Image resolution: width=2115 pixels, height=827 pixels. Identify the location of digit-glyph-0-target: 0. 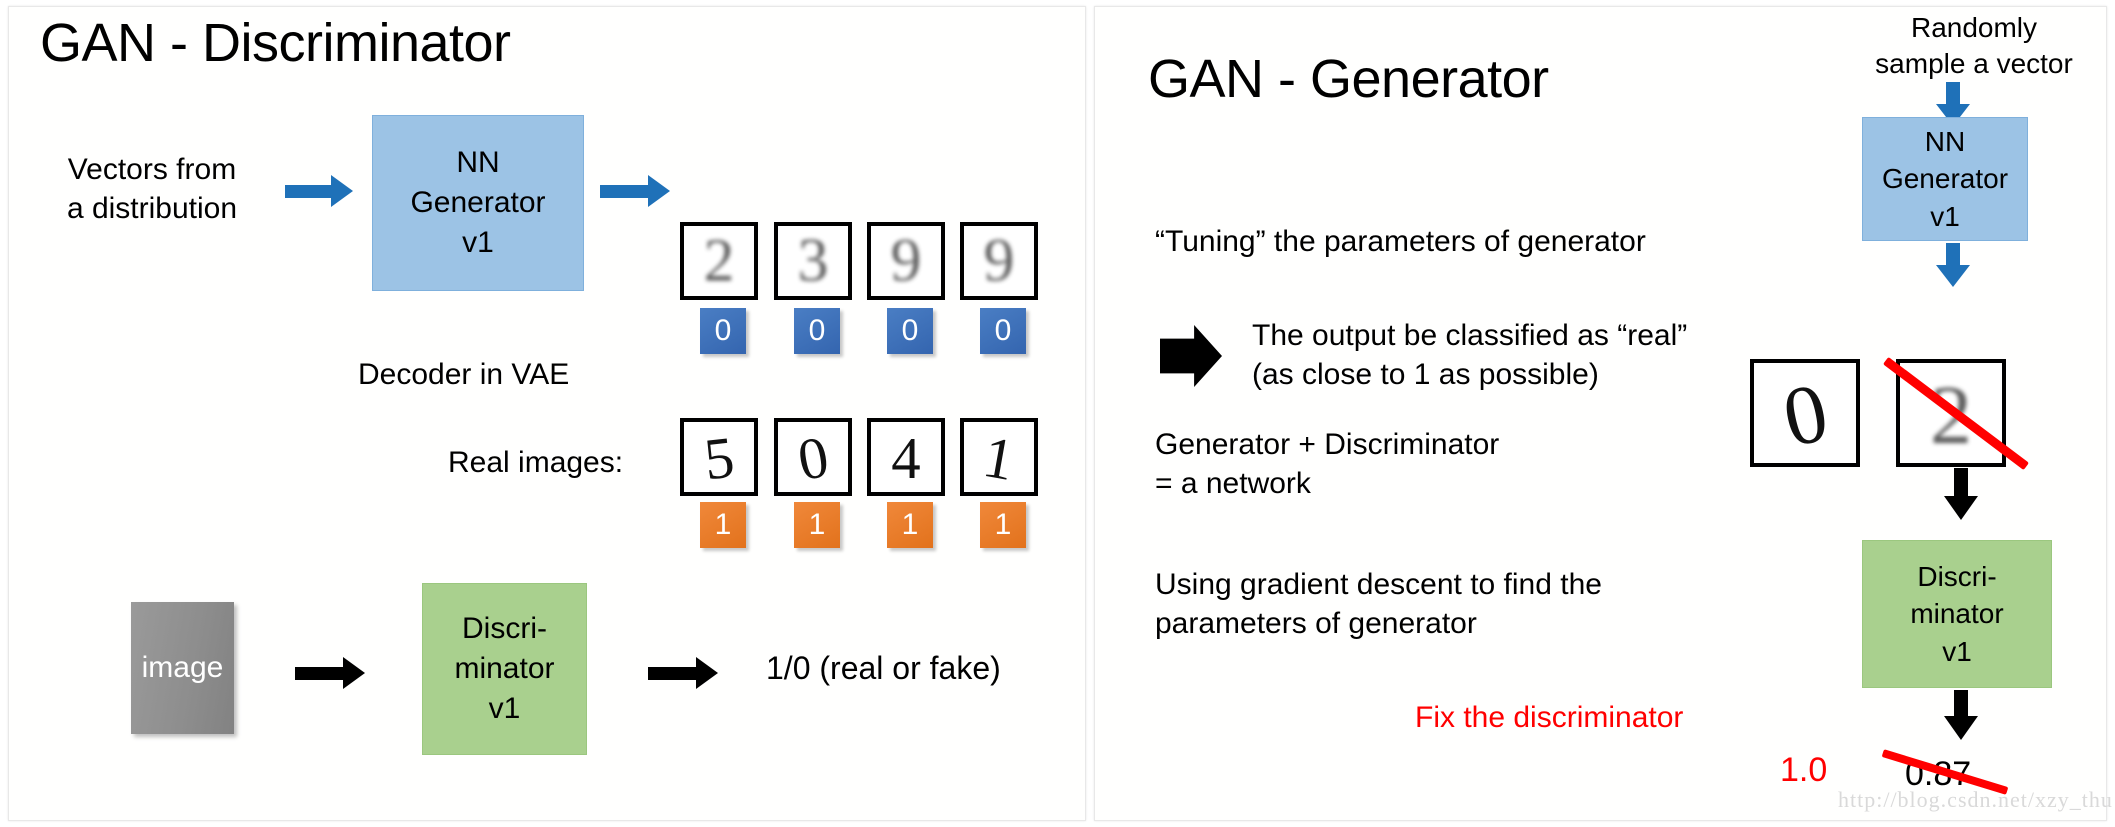
(1805, 414).